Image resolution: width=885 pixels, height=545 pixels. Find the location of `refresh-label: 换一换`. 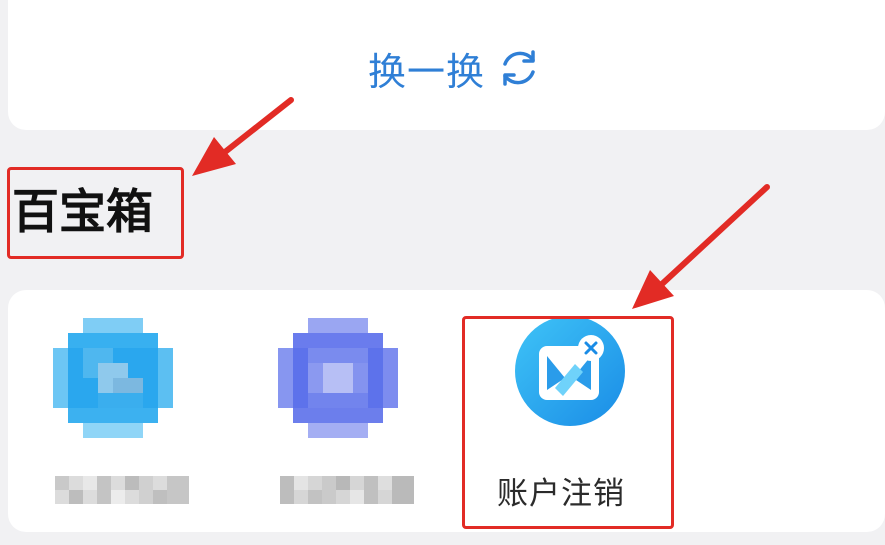

refresh-label: 换一换 is located at coordinates (427, 71).